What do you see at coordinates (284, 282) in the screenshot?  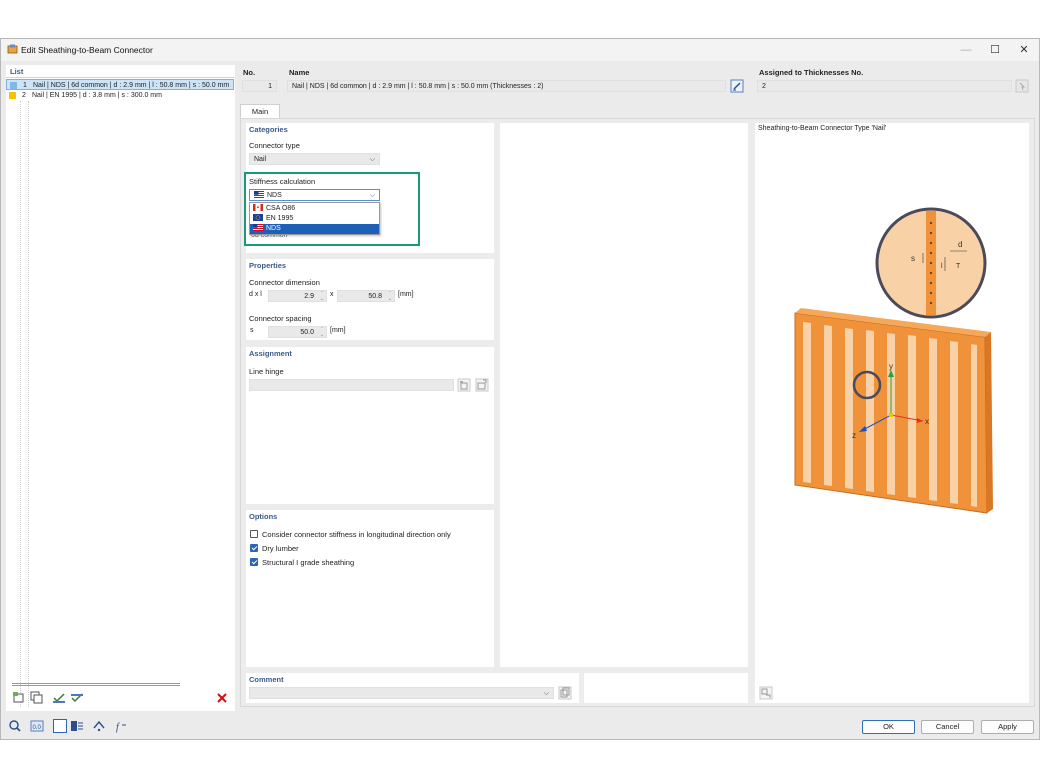 I see `dimension-label: Connector dimension` at bounding box center [284, 282].